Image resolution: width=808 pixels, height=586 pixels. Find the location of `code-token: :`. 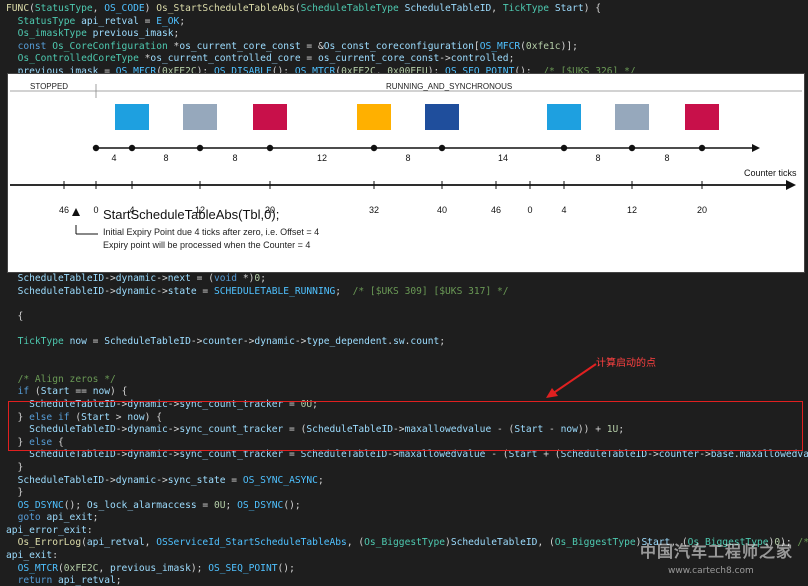

code-token: : is located at coordinates (55, 556).